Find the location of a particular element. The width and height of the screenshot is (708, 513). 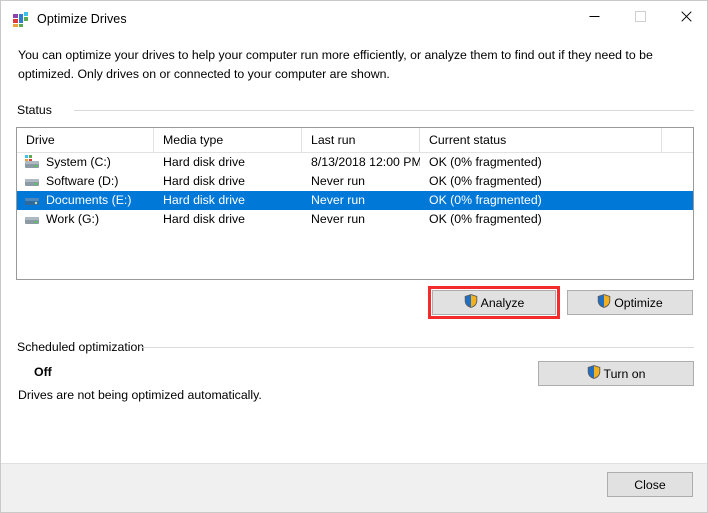

turn-on-button: Turn on is located at coordinates (616, 373).